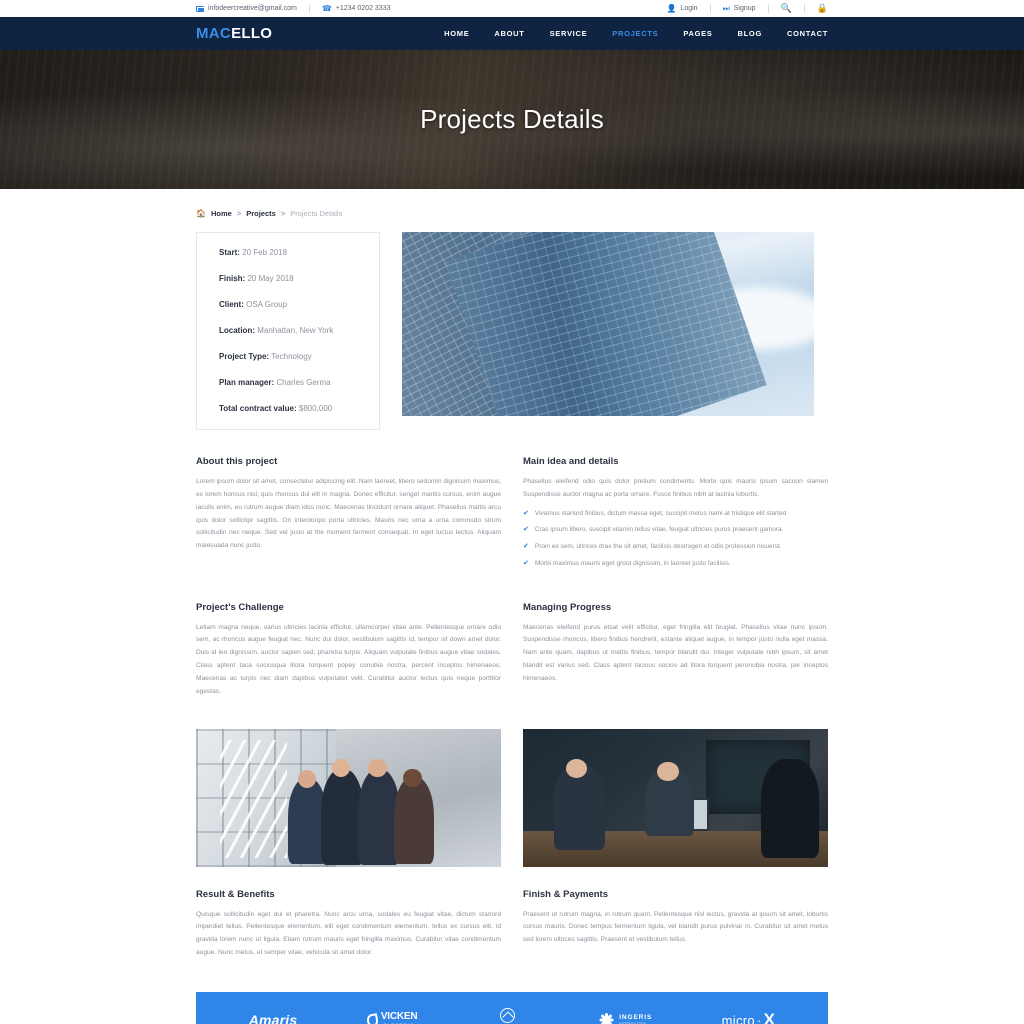 This screenshot has height=1024, width=1024. What do you see at coordinates (240, 607) in the screenshot?
I see `challenge-title: Project's Challenge` at bounding box center [240, 607].